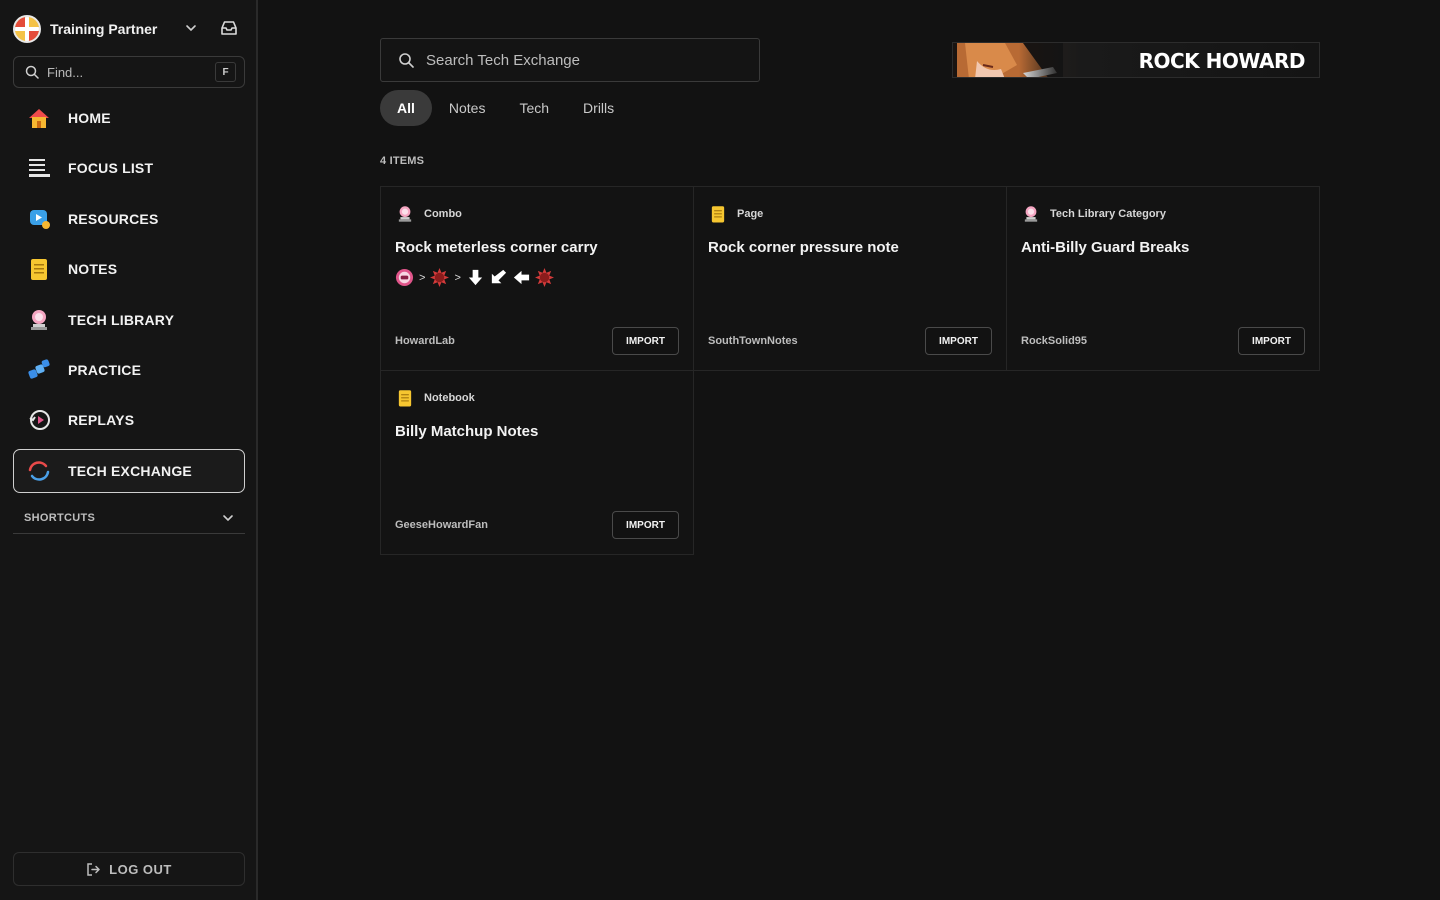 This screenshot has width=1440, height=900. What do you see at coordinates (402, 161) in the screenshot?
I see `item-count: 4 ITEMS` at bounding box center [402, 161].